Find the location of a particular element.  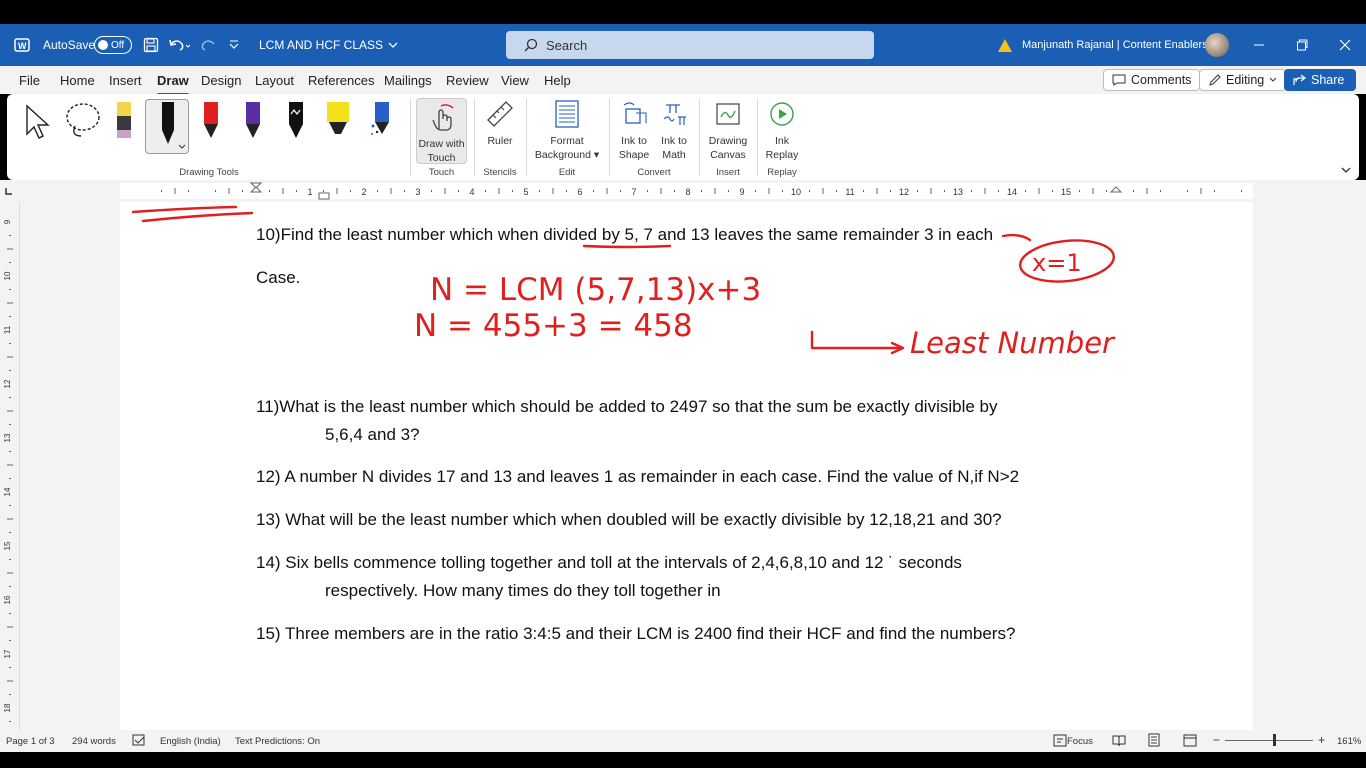

tab-file: File is located at coordinates (29, 80).